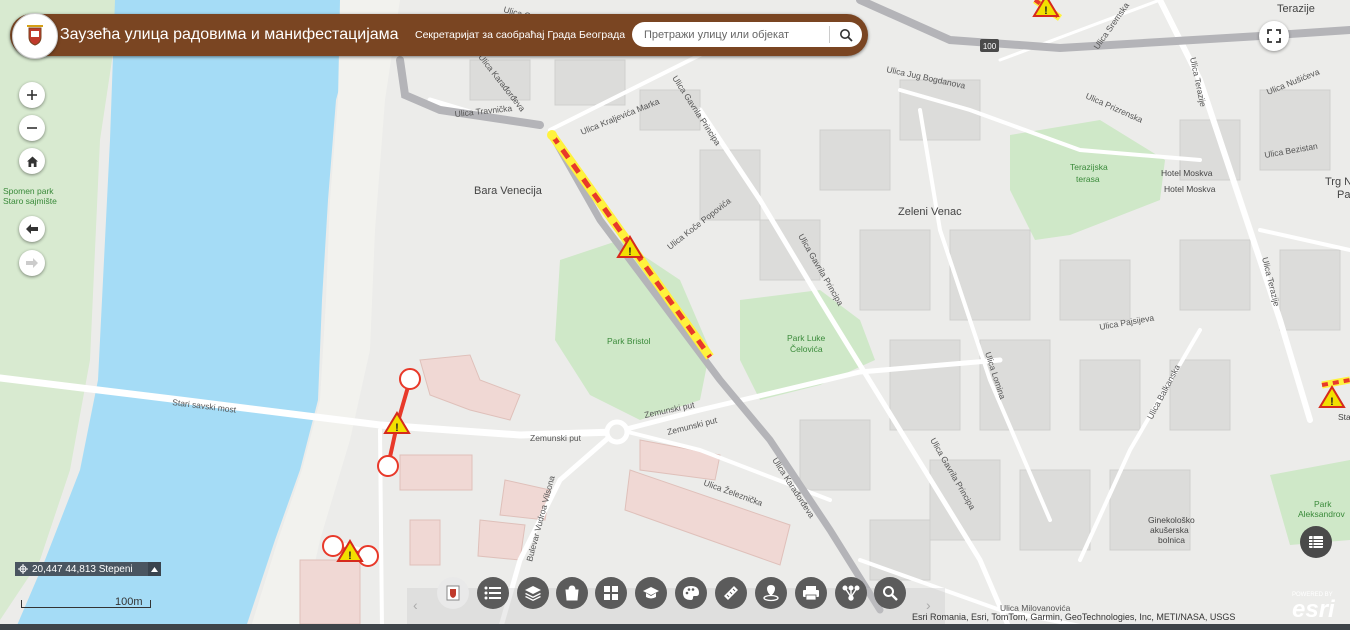  I want to click on table-list-icon, so click(1316, 542).